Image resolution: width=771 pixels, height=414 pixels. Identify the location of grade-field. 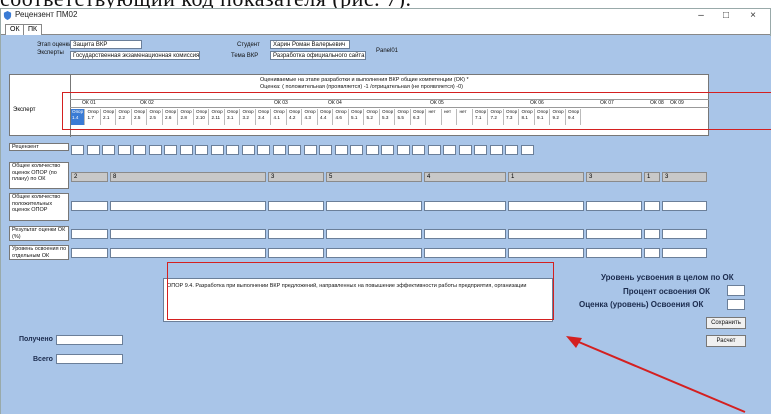
(736, 304).